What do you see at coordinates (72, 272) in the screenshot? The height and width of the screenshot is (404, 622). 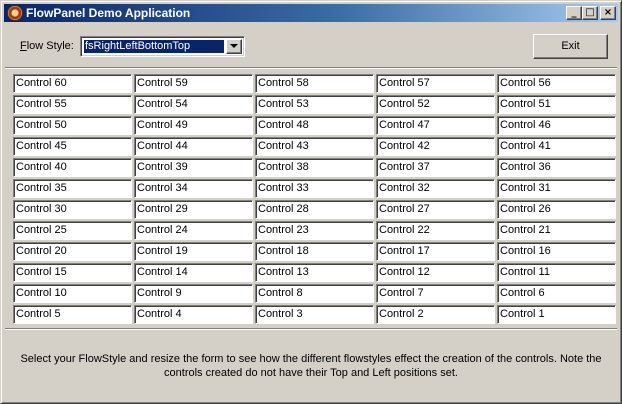 I see `flow-control-edit: Control 15` at bounding box center [72, 272].